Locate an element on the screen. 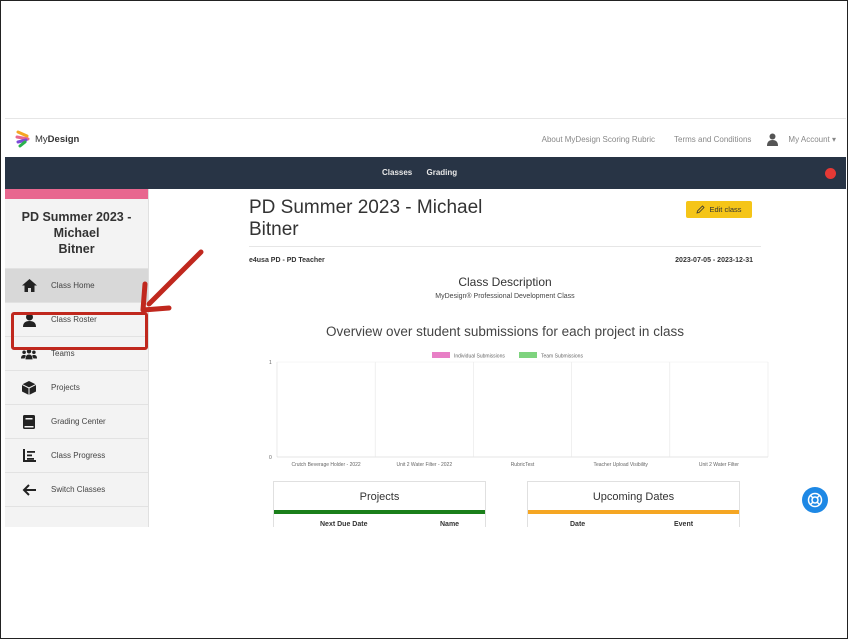 The width and height of the screenshot is (848, 639). upcoming-dates-card-band is located at coordinates (633, 512).